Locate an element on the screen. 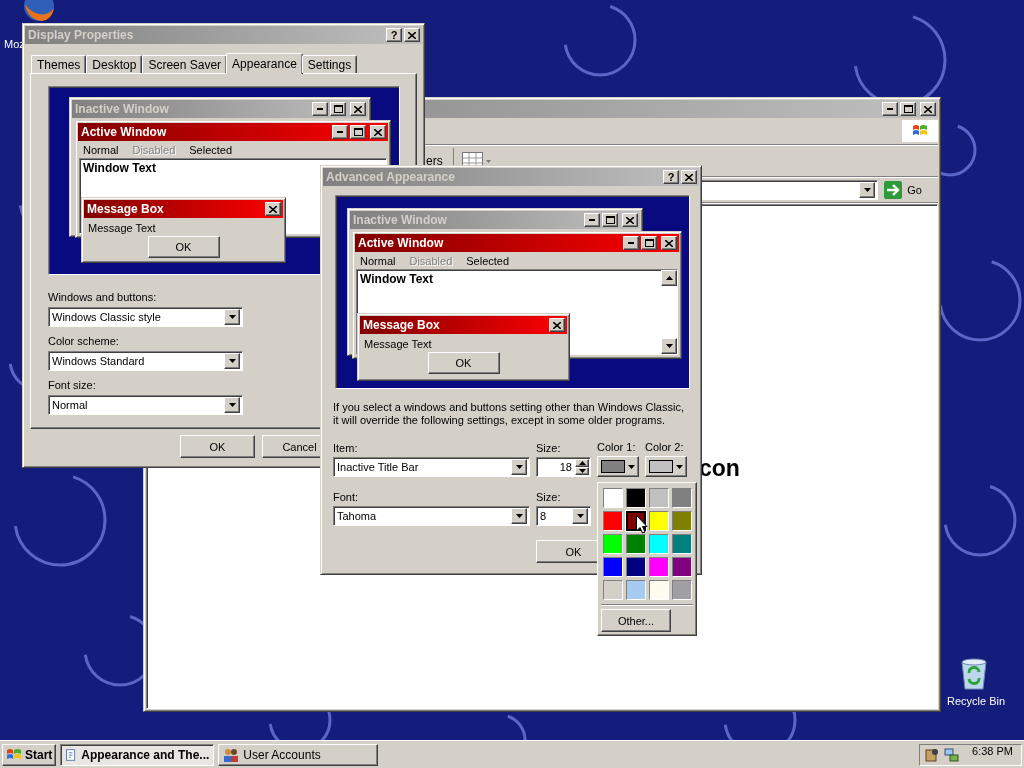  icon-label: Recycle Bin is located at coordinates (976, 701).